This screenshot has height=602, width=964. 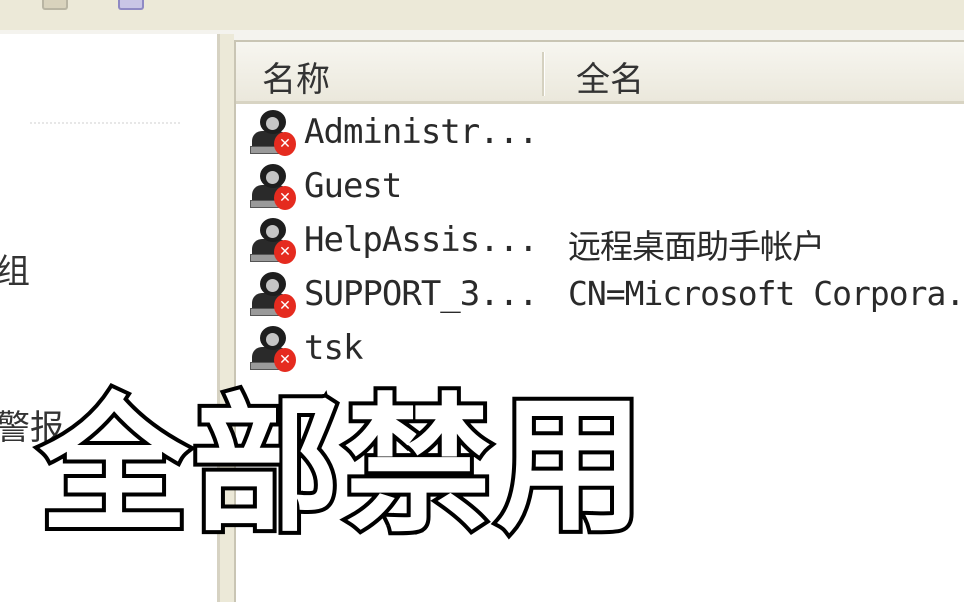 I want to click on list-item: ✕ SUPPORT_3... CN=Microsoft Corpora., so click(x=606, y=296).